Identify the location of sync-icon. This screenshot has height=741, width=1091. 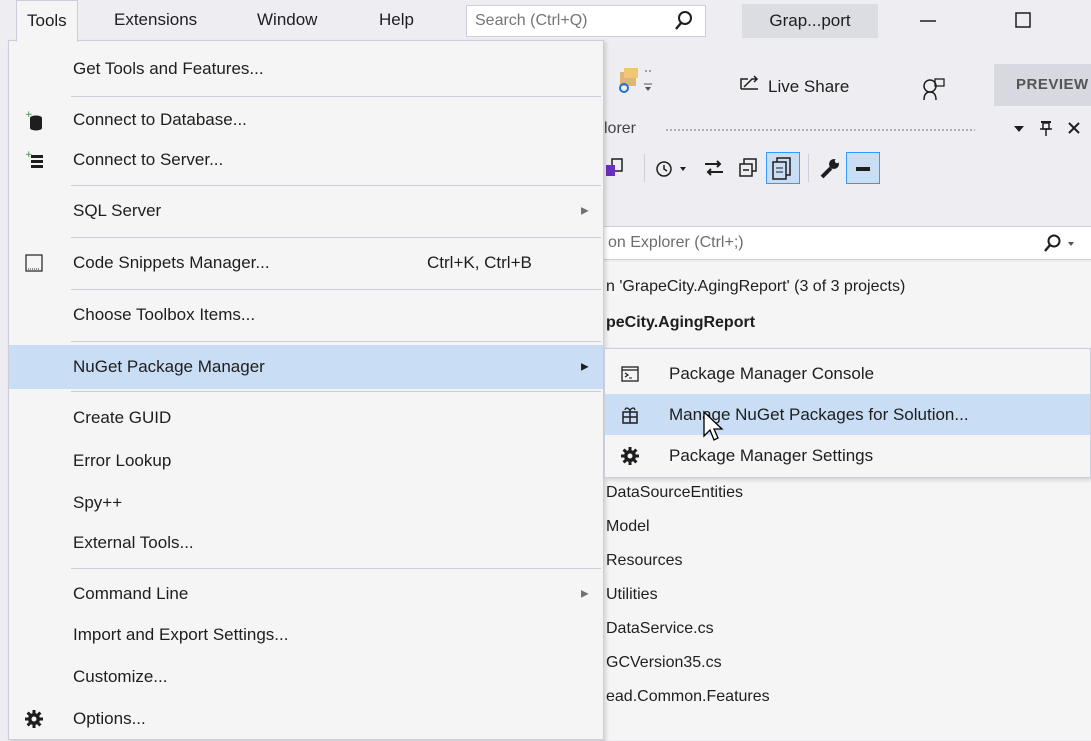
(616, 170).